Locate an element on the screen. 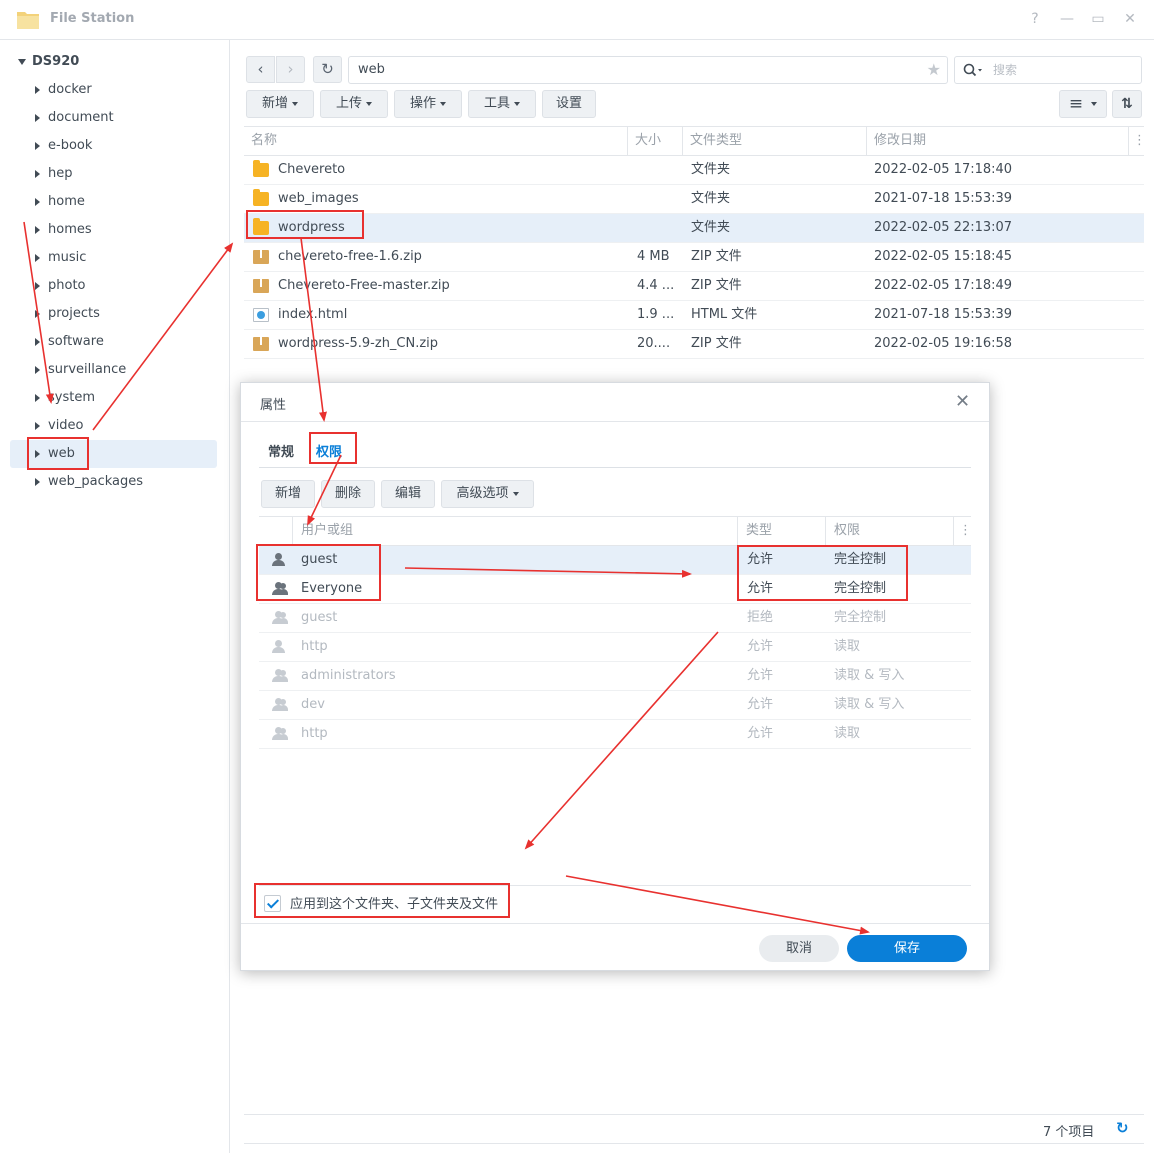  refresh-button: ↻ is located at coordinates (327, 69).